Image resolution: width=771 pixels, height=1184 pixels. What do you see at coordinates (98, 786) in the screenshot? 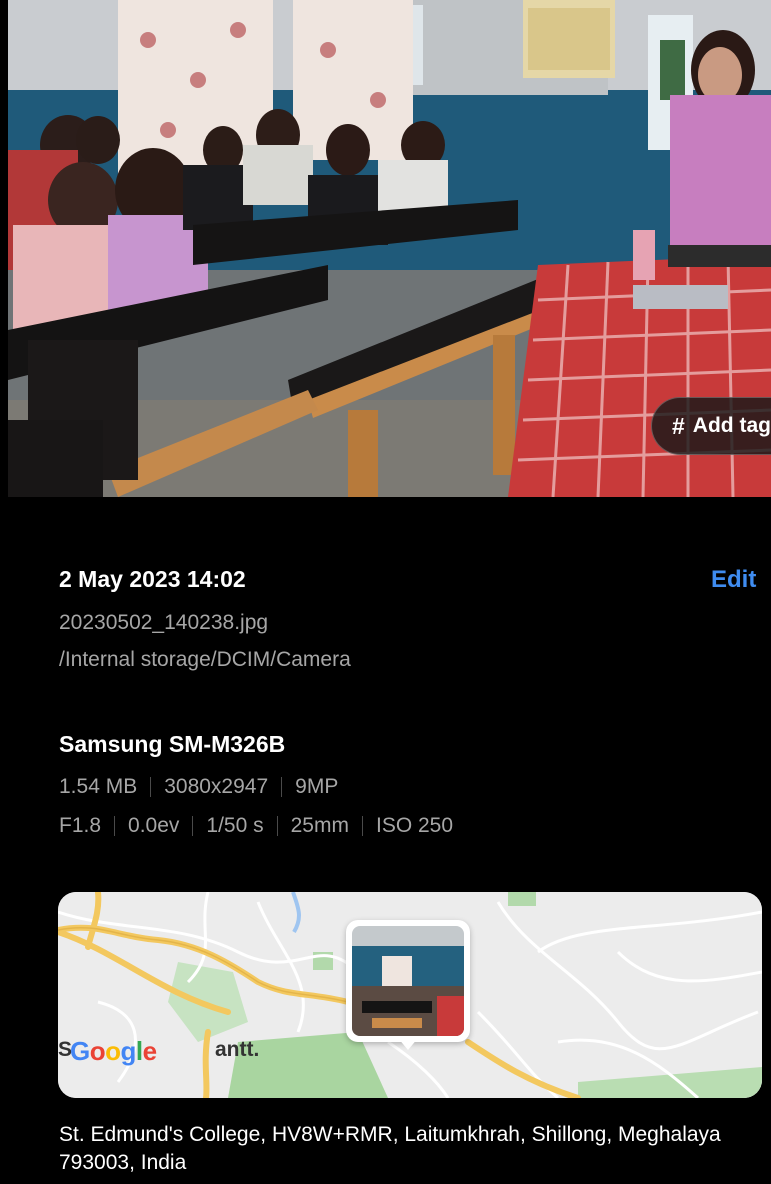
I see `file-size: 1.54 MB` at bounding box center [98, 786].